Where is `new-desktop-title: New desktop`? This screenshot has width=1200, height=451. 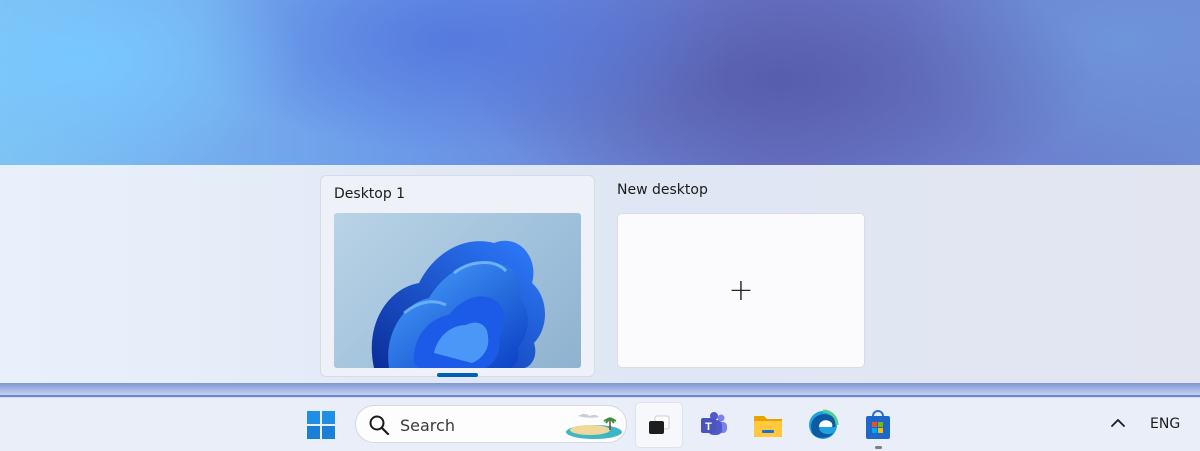 new-desktop-title: New desktop is located at coordinates (662, 190).